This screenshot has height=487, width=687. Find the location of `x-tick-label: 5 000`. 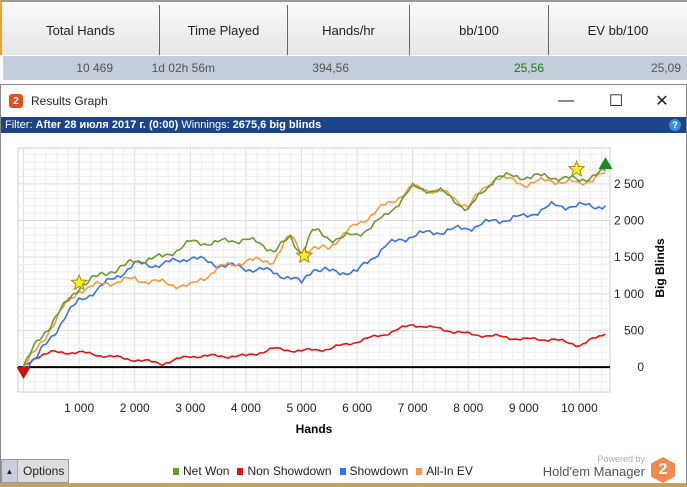

x-tick-label: 5 000 is located at coordinates (301, 408).